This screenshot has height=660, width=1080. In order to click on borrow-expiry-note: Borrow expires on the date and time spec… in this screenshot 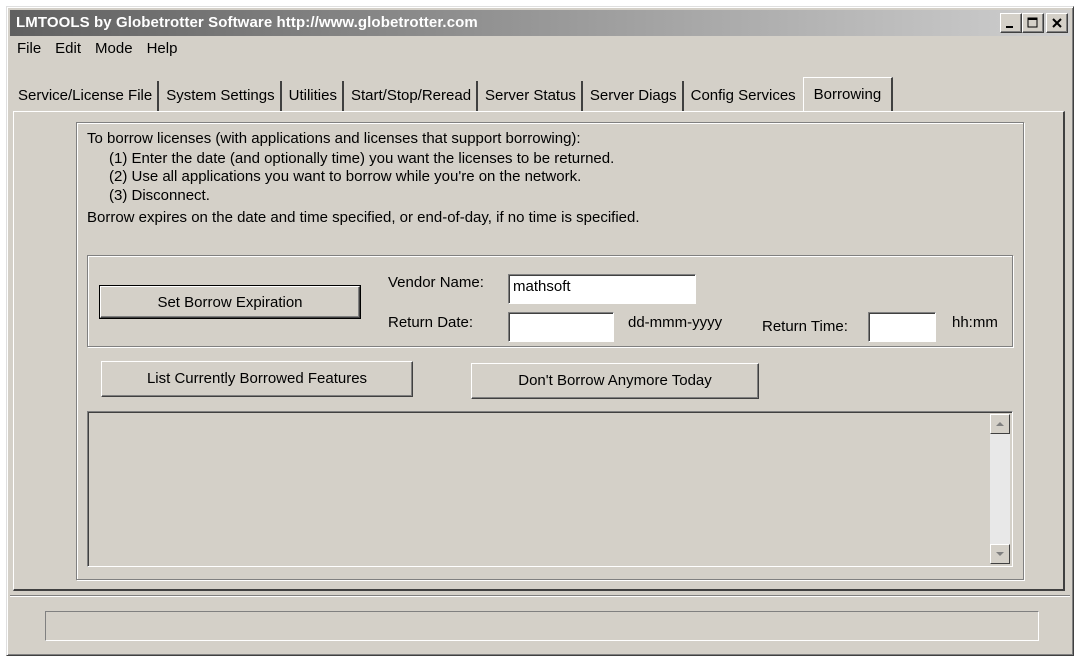, I will do `click(363, 217)`.